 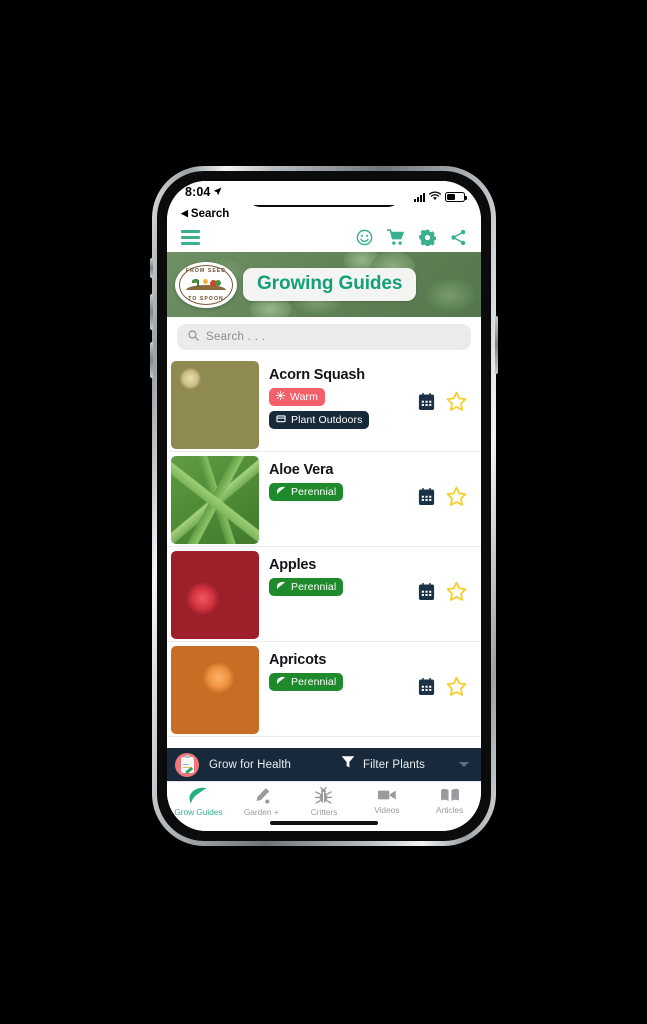 I want to click on logo-arc-bottom: TO SPOON, so click(x=206, y=298).